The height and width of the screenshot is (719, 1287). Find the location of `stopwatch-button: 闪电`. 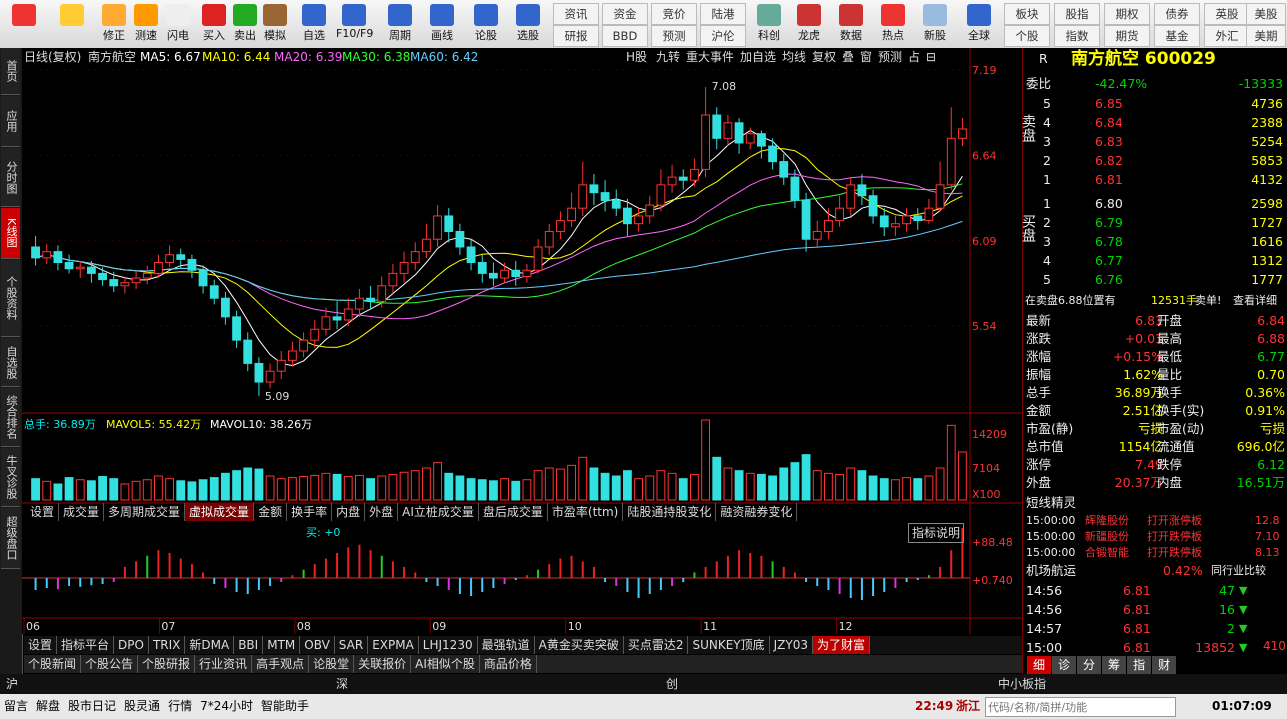

stopwatch-button: 闪电 is located at coordinates (178, 24).